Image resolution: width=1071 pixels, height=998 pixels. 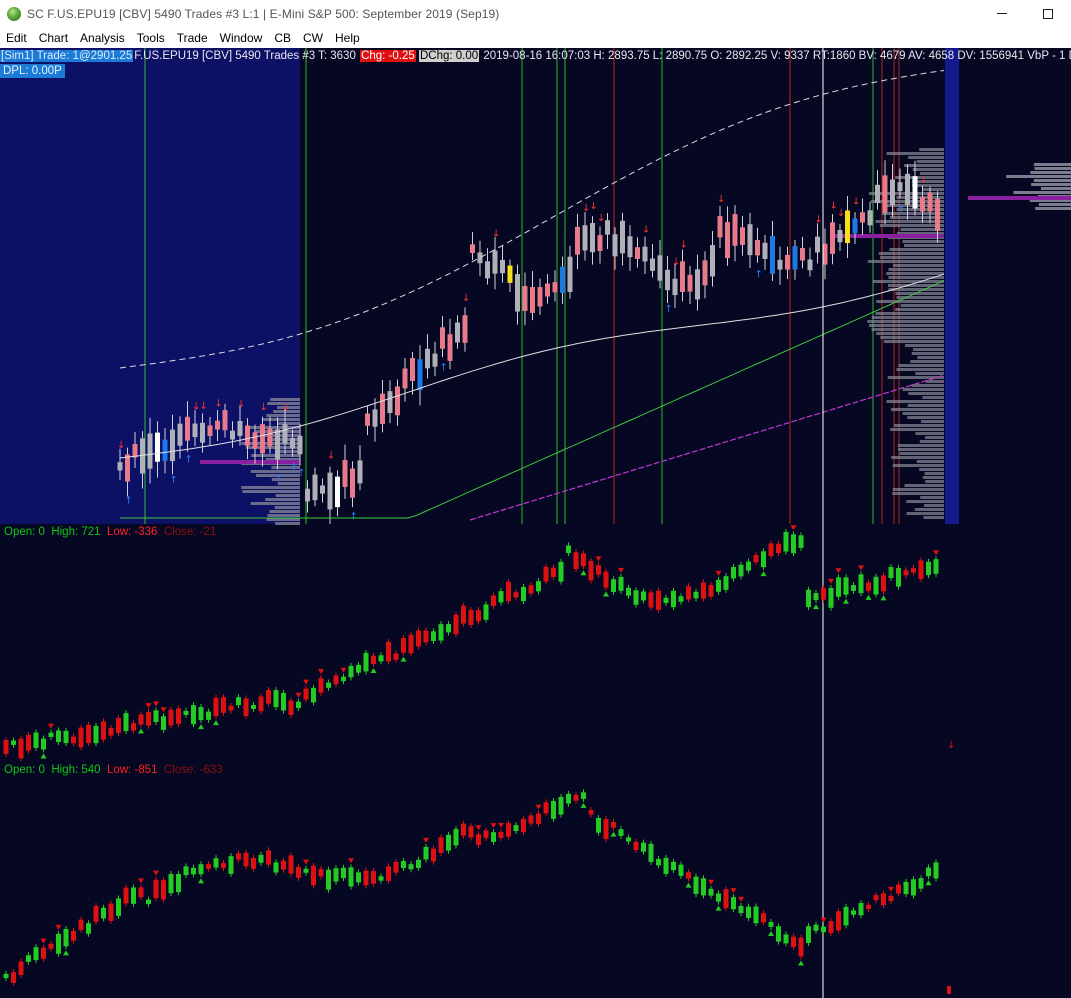 What do you see at coordinates (192, 38) in the screenshot?
I see `menu-trade: Trade` at bounding box center [192, 38].